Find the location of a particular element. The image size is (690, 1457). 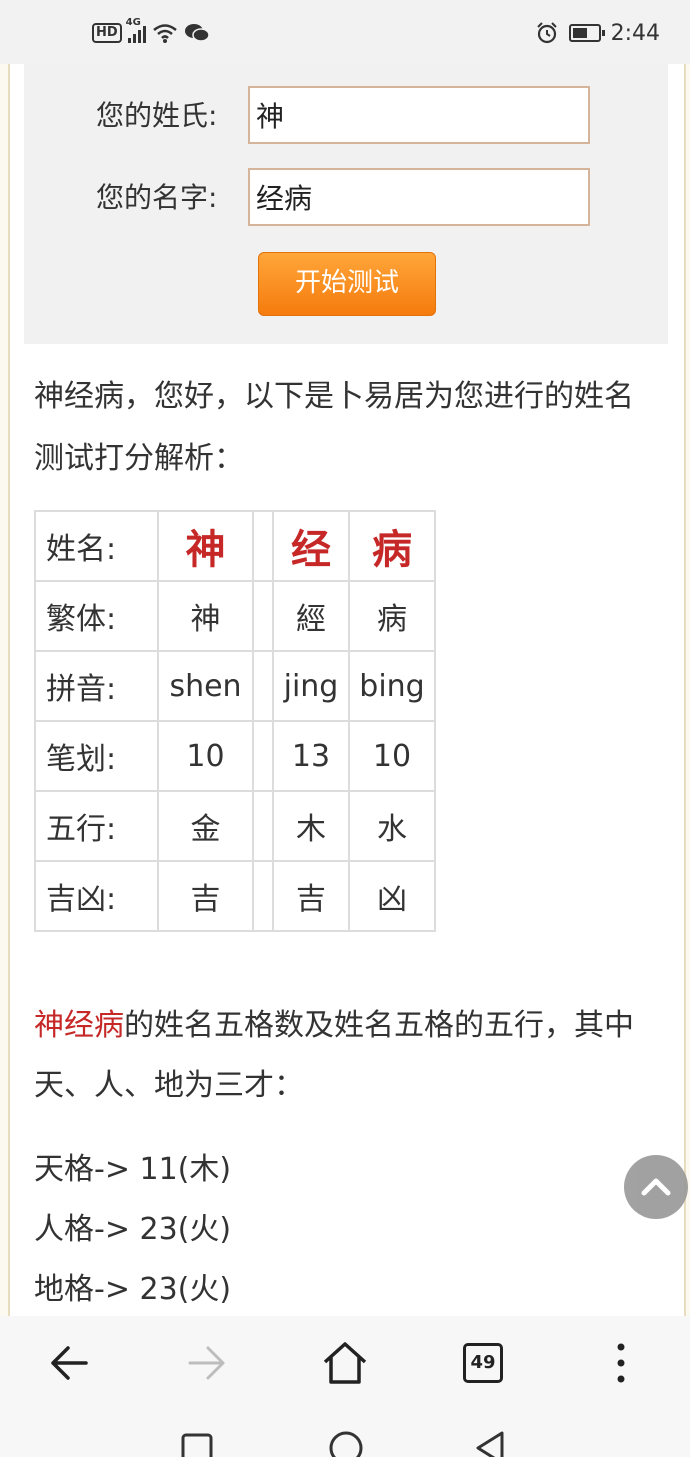

table-cell: 經 is located at coordinates (311, 616).